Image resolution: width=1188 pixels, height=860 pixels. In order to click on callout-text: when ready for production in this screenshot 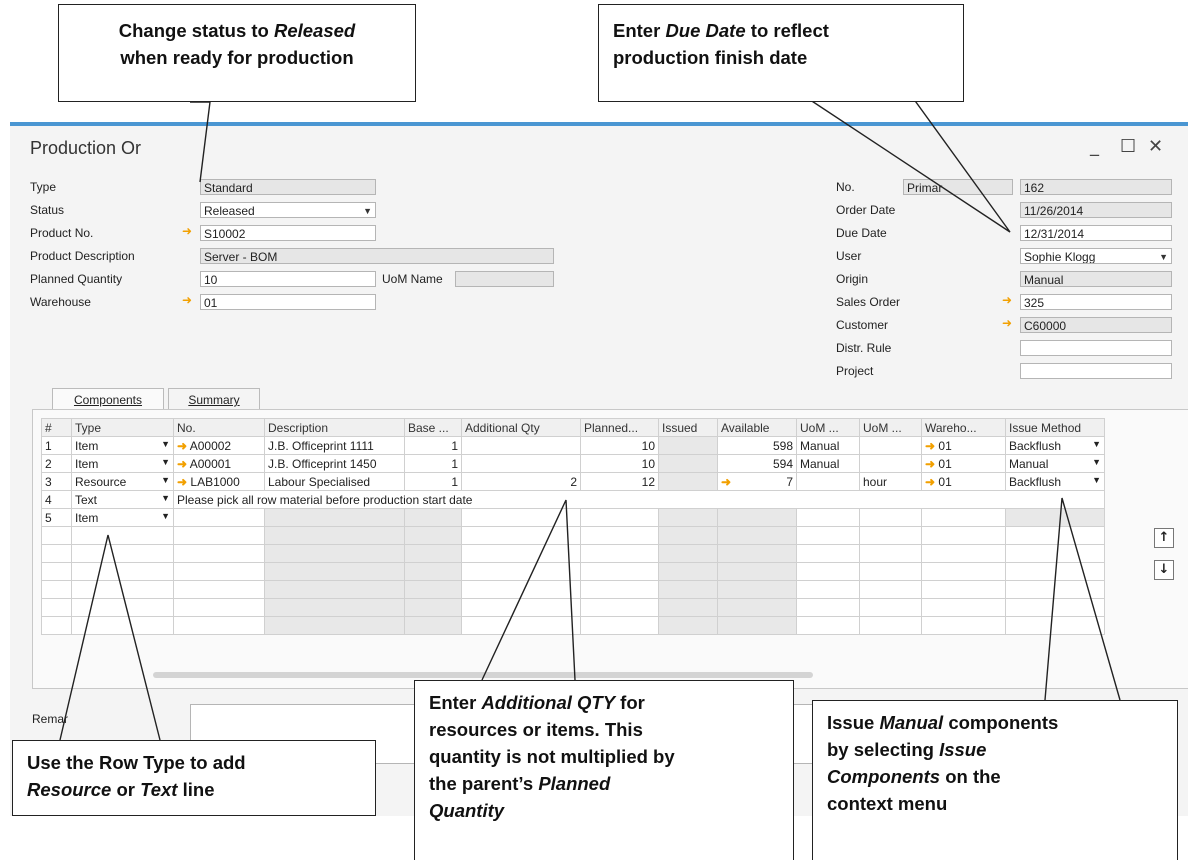, I will do `click(237, 57)`.